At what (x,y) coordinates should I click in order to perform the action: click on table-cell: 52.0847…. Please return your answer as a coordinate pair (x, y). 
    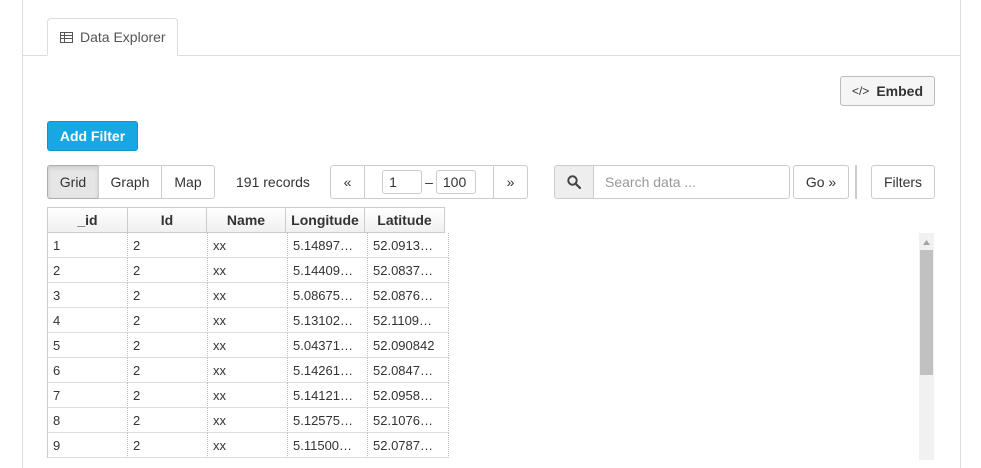
    Looking at the image, I should click on (408, 370).